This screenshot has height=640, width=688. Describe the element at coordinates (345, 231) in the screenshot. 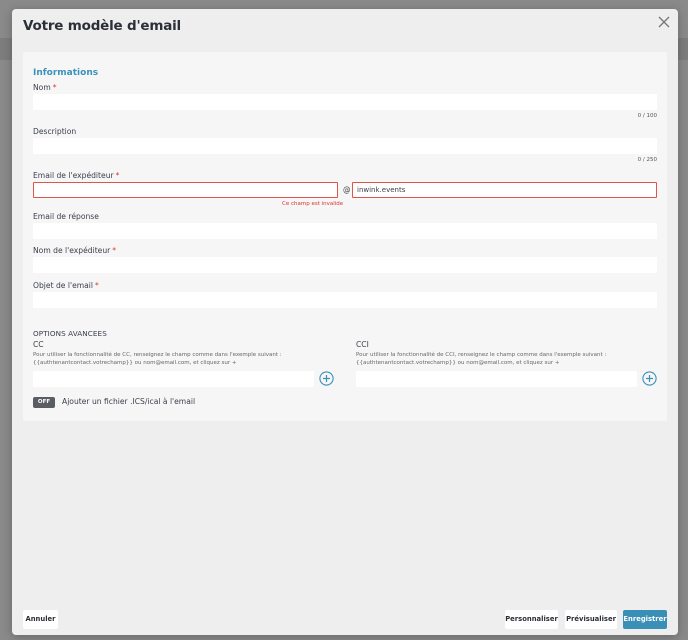

I see `reply-email-input` at that location.